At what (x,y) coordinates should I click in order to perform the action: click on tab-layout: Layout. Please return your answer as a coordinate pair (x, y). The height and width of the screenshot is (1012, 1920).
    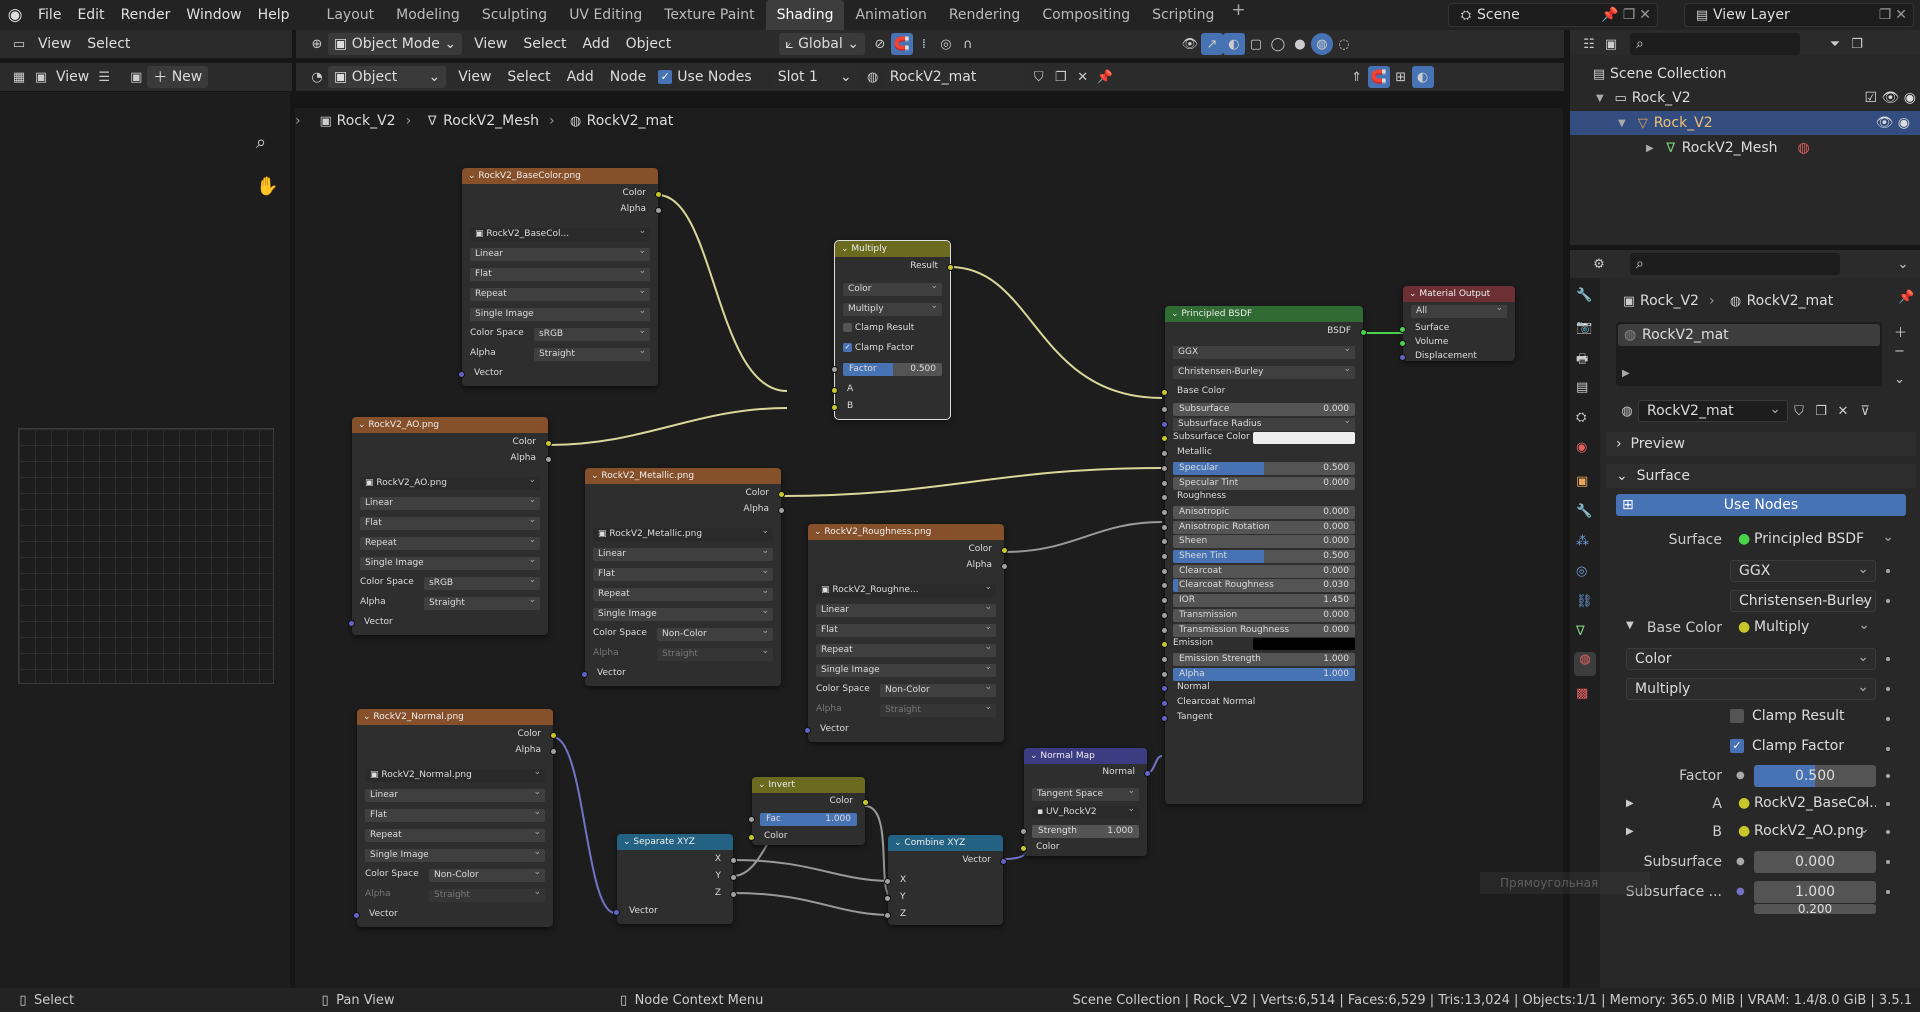
    Looking at the image, I should click on (351, 15).